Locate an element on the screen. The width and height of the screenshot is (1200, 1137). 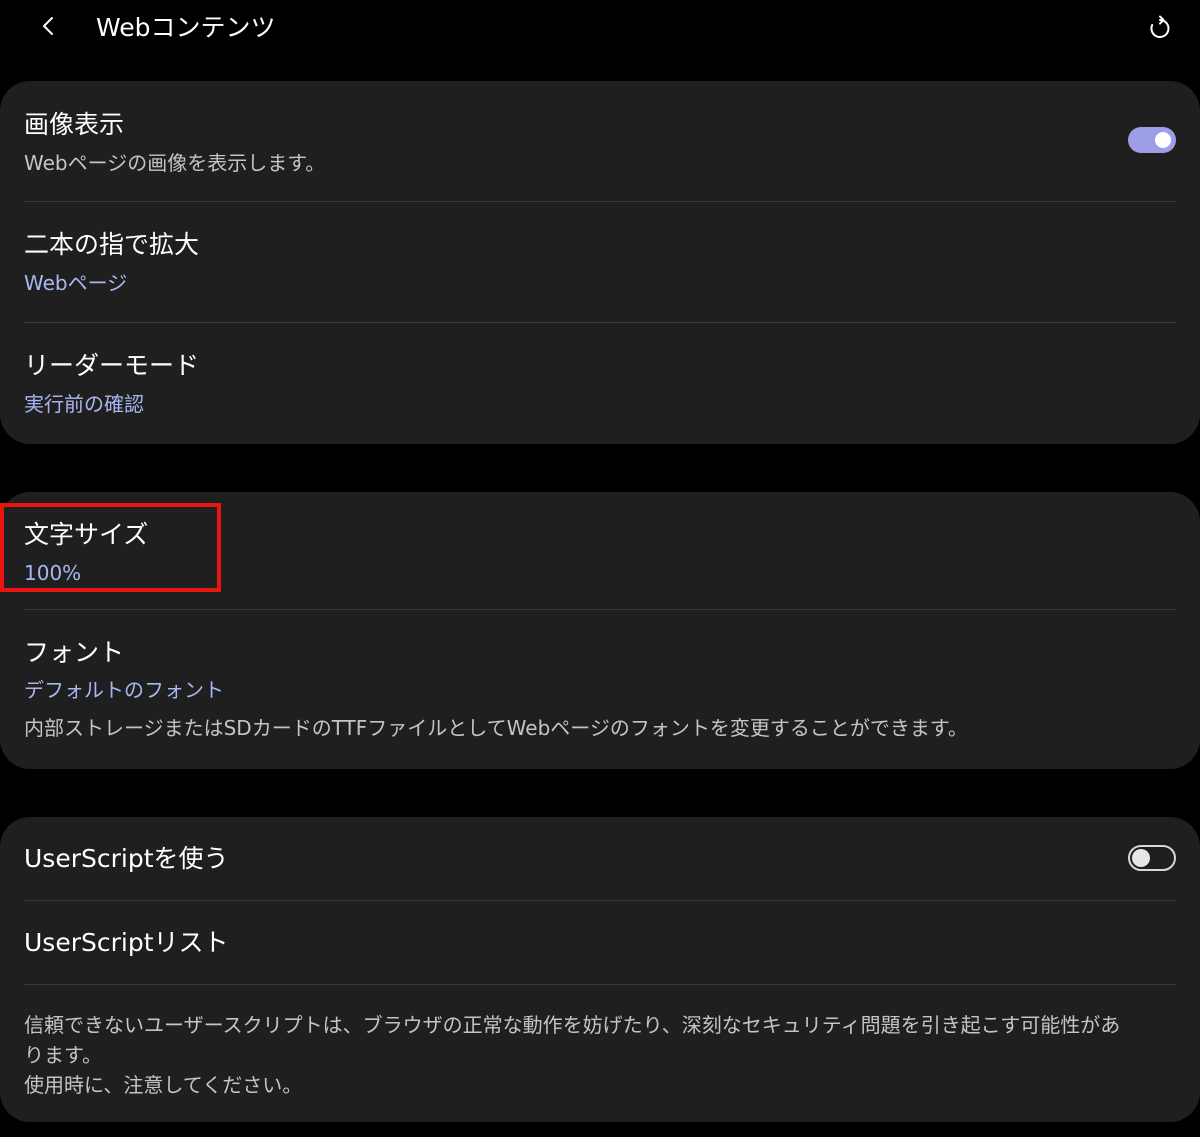
image-display-toggle is located at coordinates (1152, 140).